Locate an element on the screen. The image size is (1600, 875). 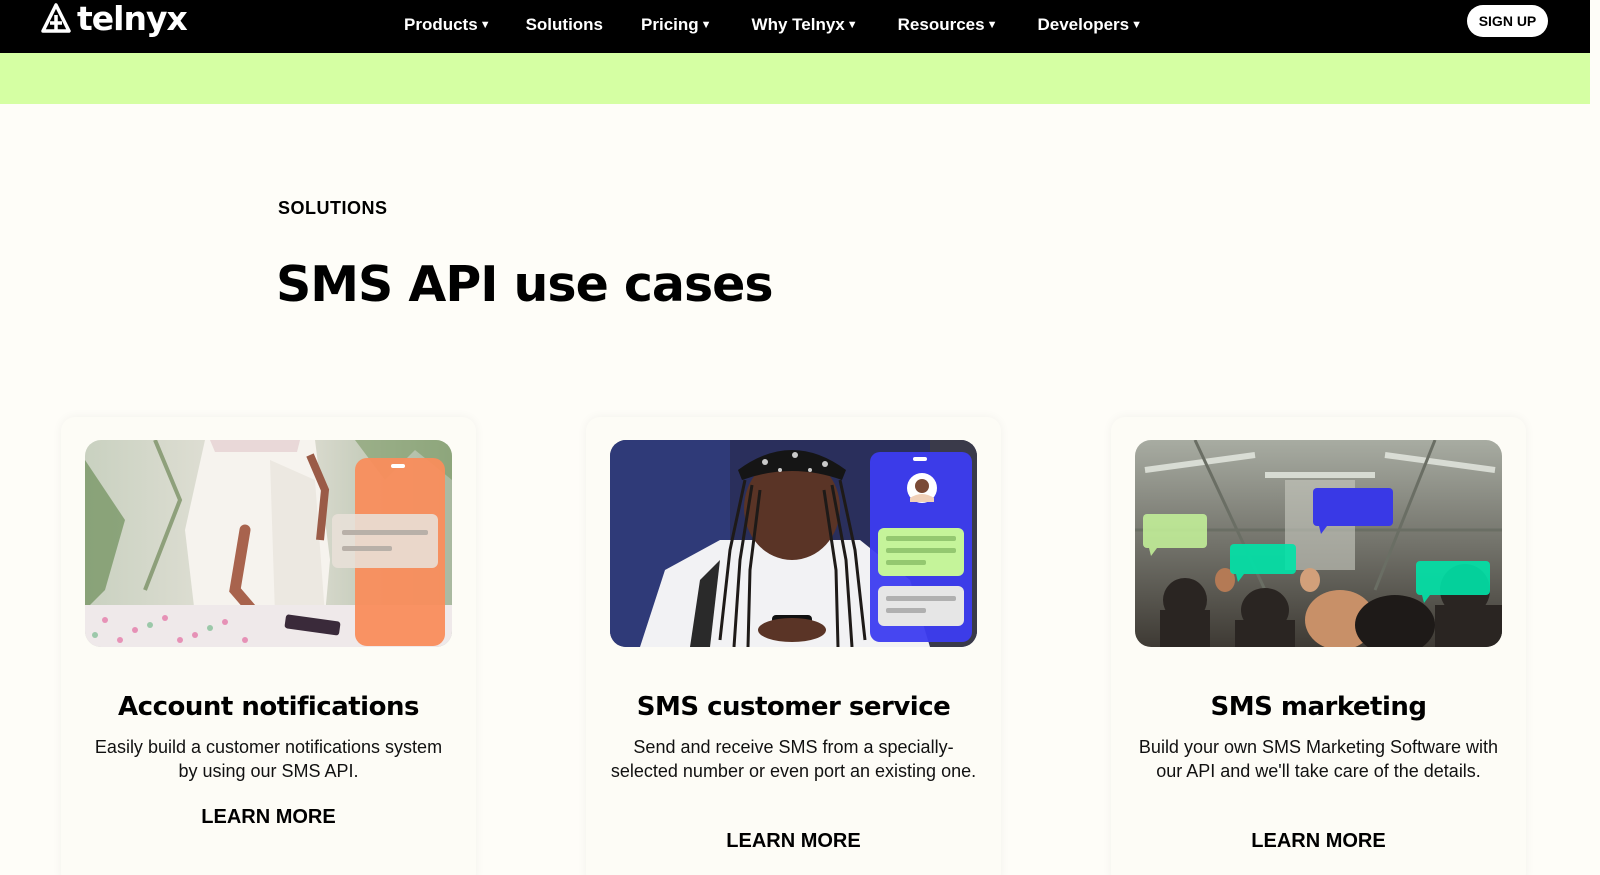
logo-wordmark: telnyx is located at coordinates (132, 19).